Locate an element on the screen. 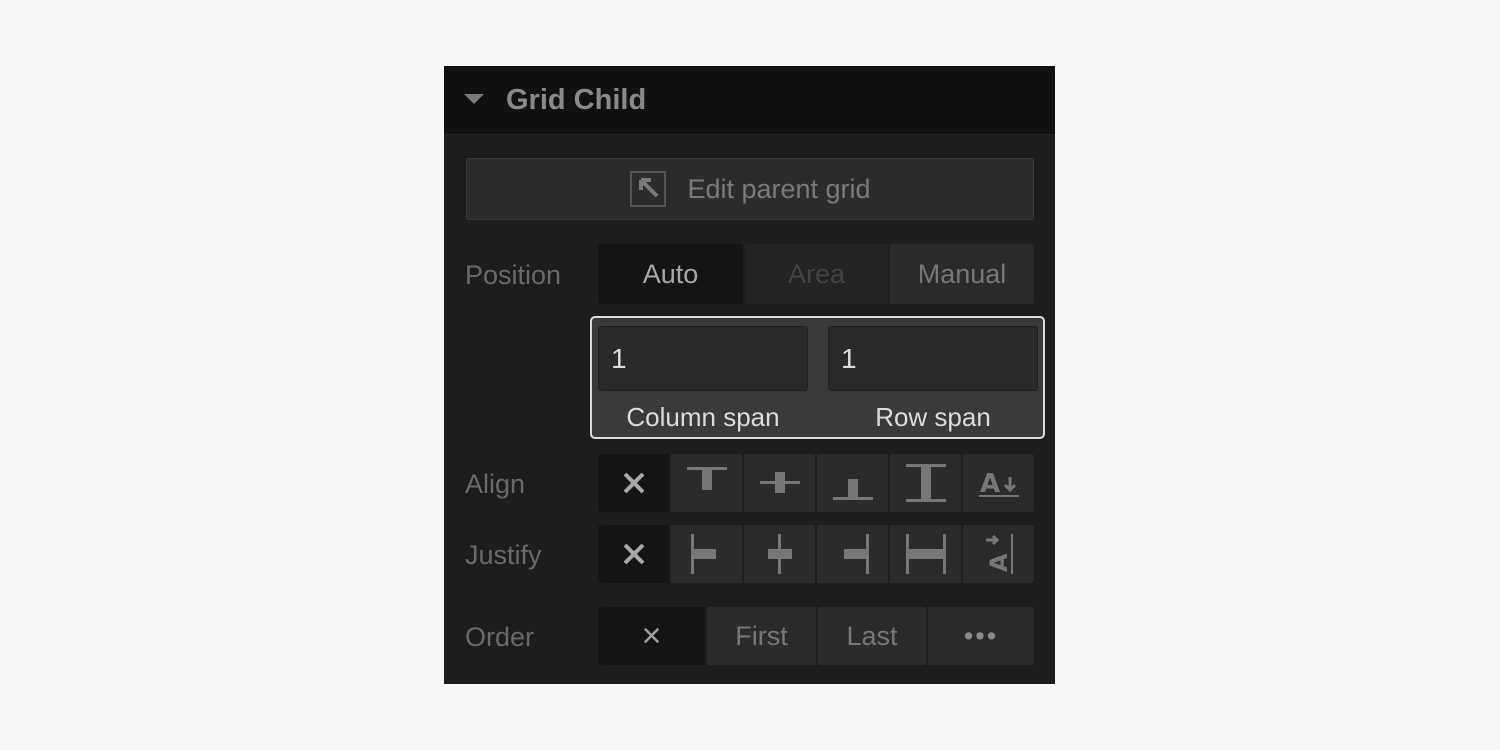  justify-stretch-icon is located at coordinates (925, 554).